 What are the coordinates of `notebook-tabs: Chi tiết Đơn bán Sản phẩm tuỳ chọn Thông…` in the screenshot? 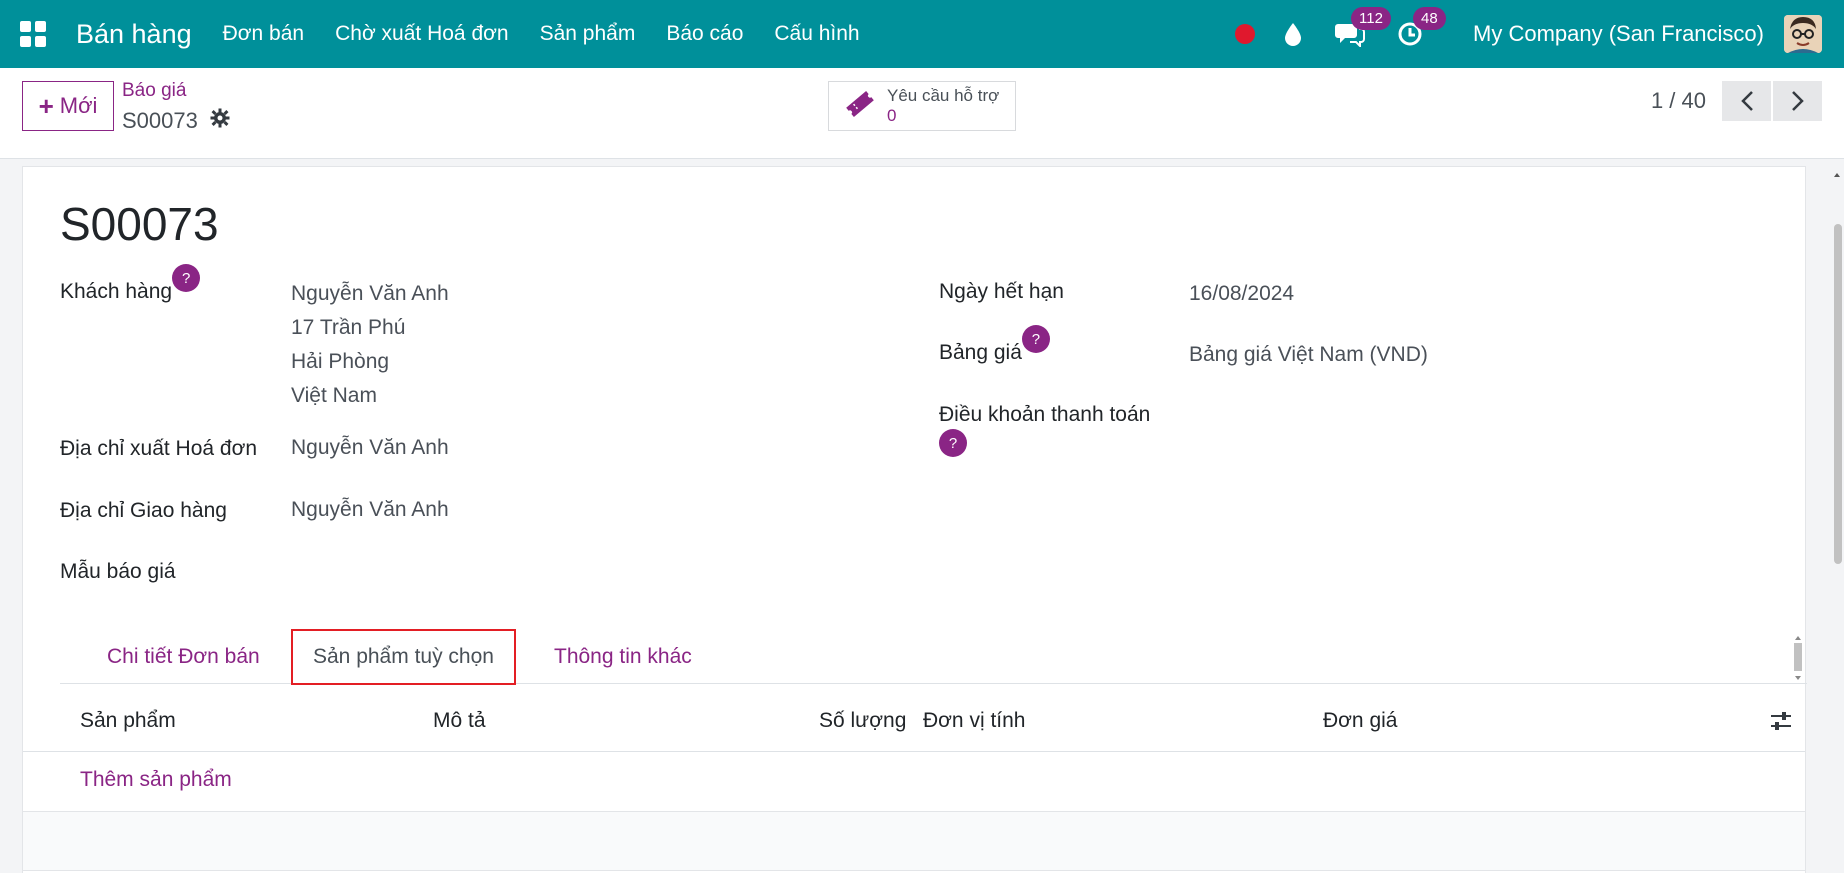 It's located at (933, 657).